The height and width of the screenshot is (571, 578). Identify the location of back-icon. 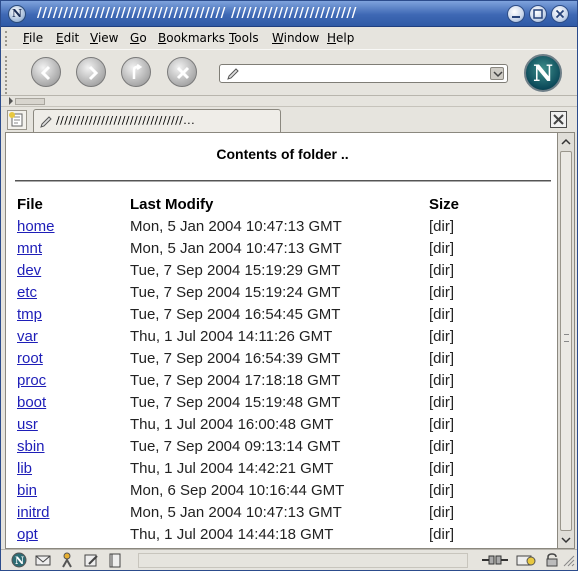
(45, 73).